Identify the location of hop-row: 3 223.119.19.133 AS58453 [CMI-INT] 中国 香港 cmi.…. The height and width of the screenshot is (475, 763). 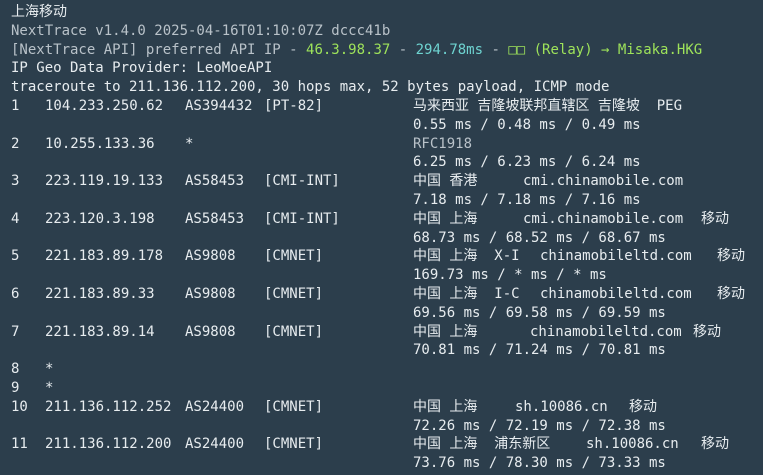
(387, 181).